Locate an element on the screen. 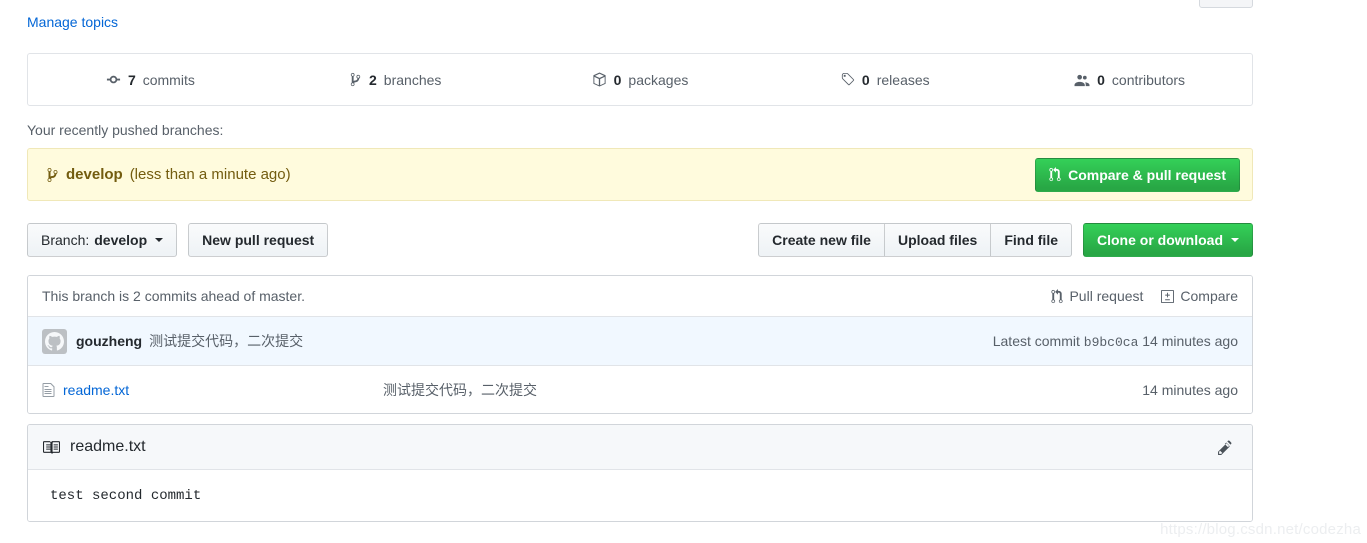 The width and height of the screenshot is (1367, 543). stat-packages-count: 0 is located at coordinates (617, 79).